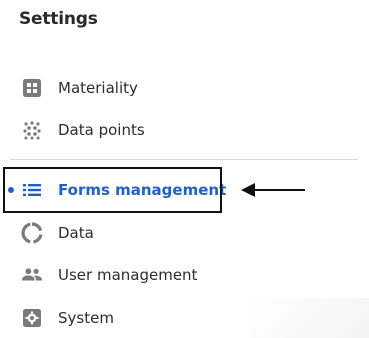 The height and width of the screenshot is (338, 369). I want to click on nav-item-label: User management, so click(128, 275).